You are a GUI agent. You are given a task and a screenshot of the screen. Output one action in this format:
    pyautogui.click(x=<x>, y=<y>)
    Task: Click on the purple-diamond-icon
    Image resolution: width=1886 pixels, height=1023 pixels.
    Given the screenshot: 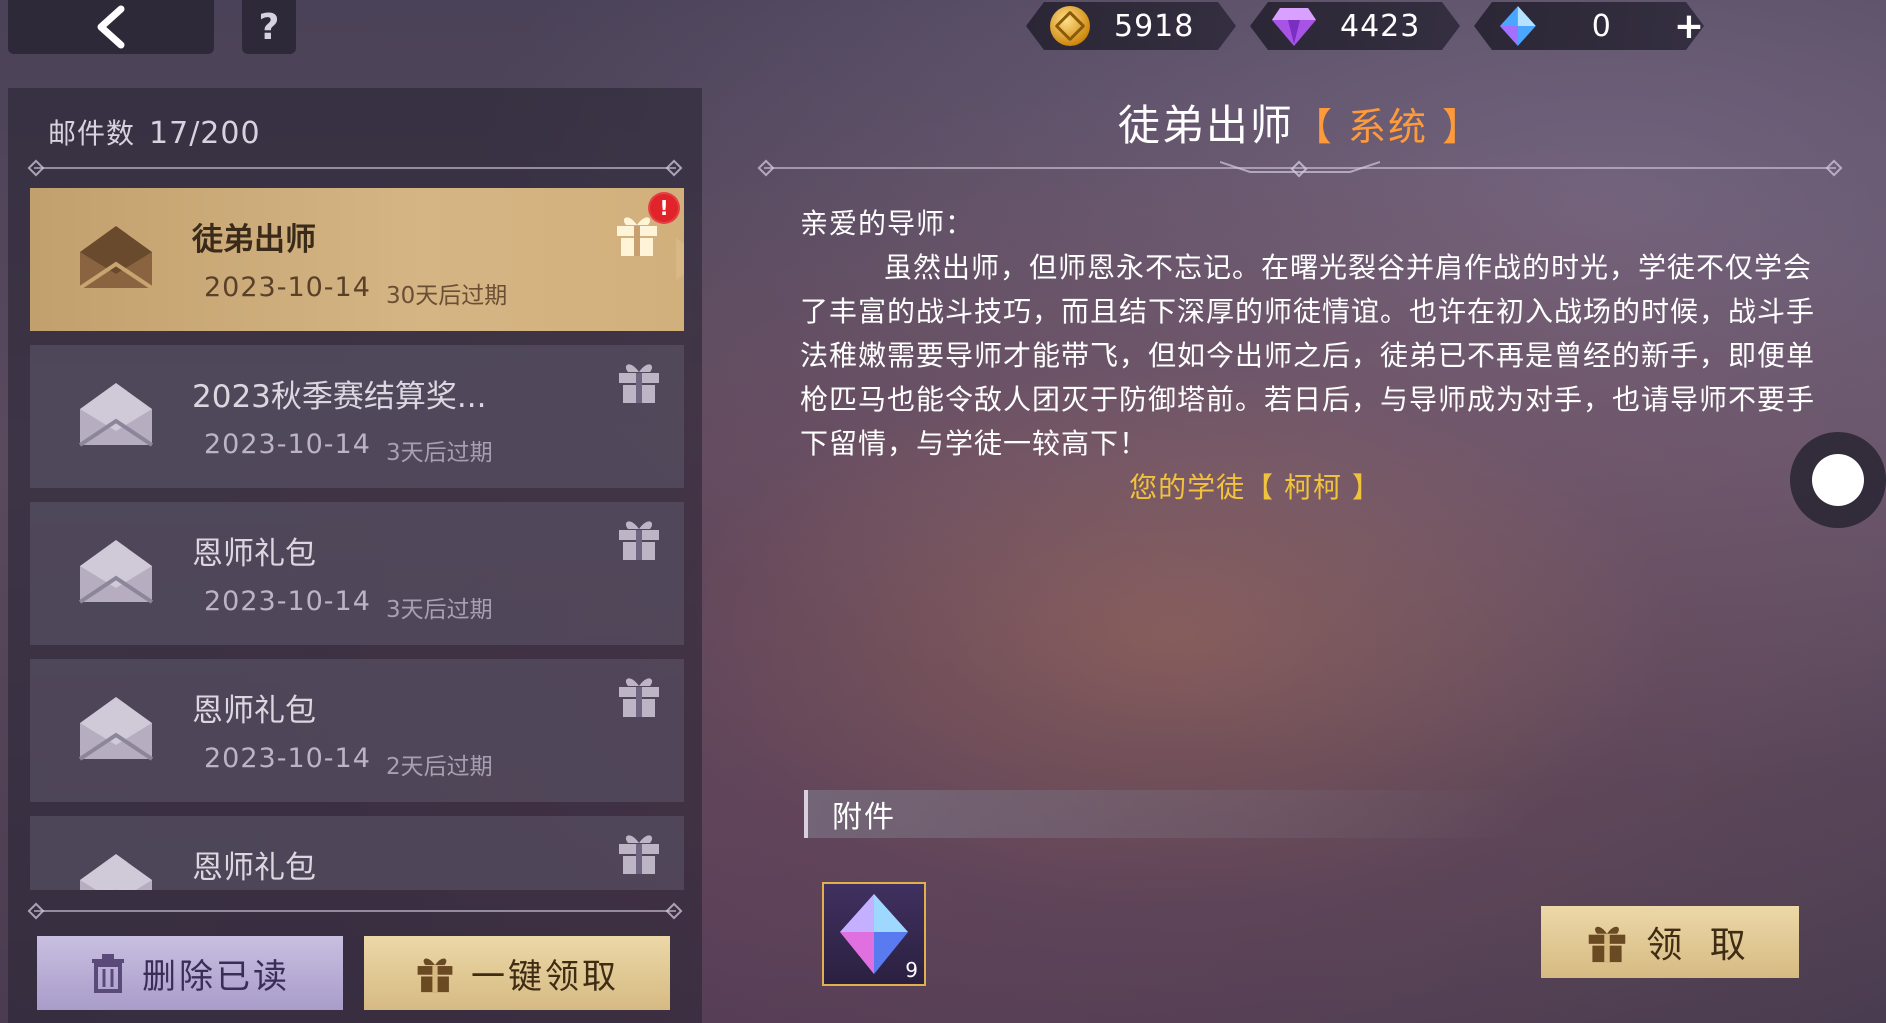 What is the action you would take?
    pyautogui.click(x=1294, y=26)
    